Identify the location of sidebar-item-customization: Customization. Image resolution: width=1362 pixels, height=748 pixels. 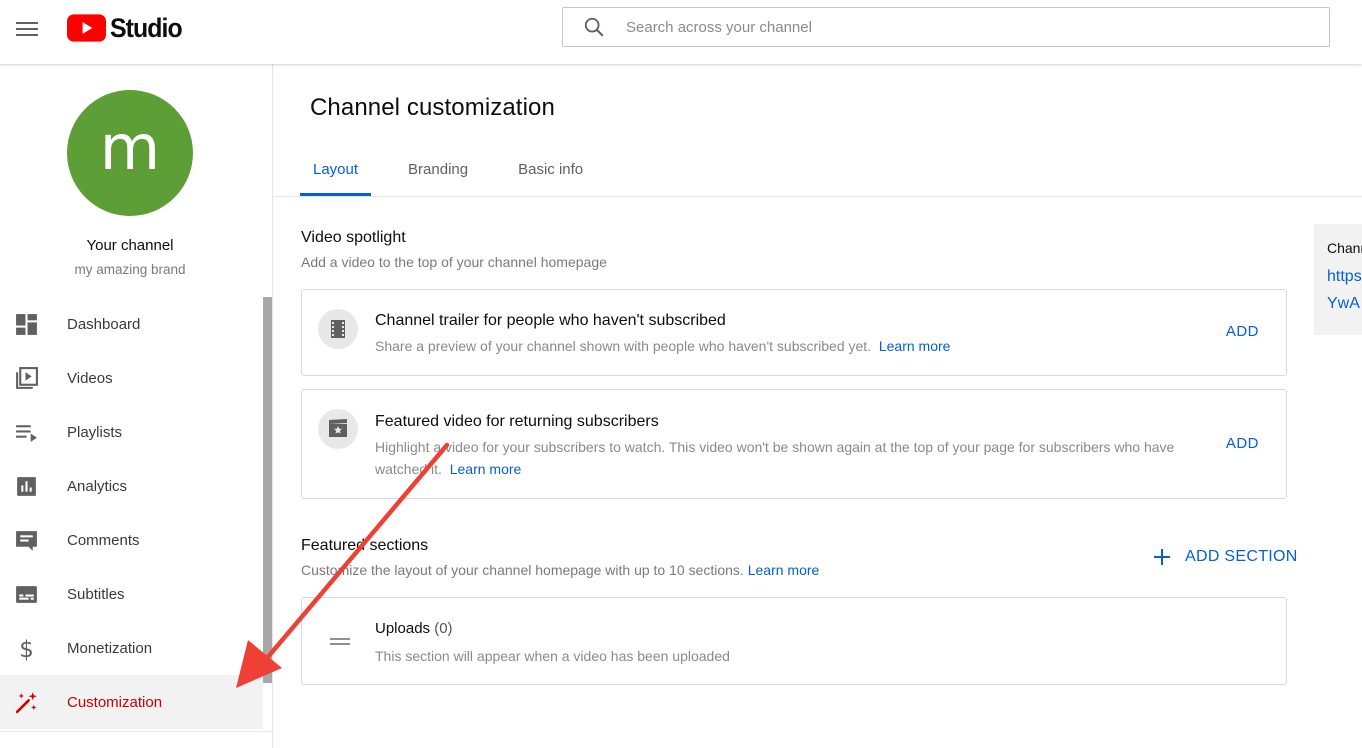
(131, 702).